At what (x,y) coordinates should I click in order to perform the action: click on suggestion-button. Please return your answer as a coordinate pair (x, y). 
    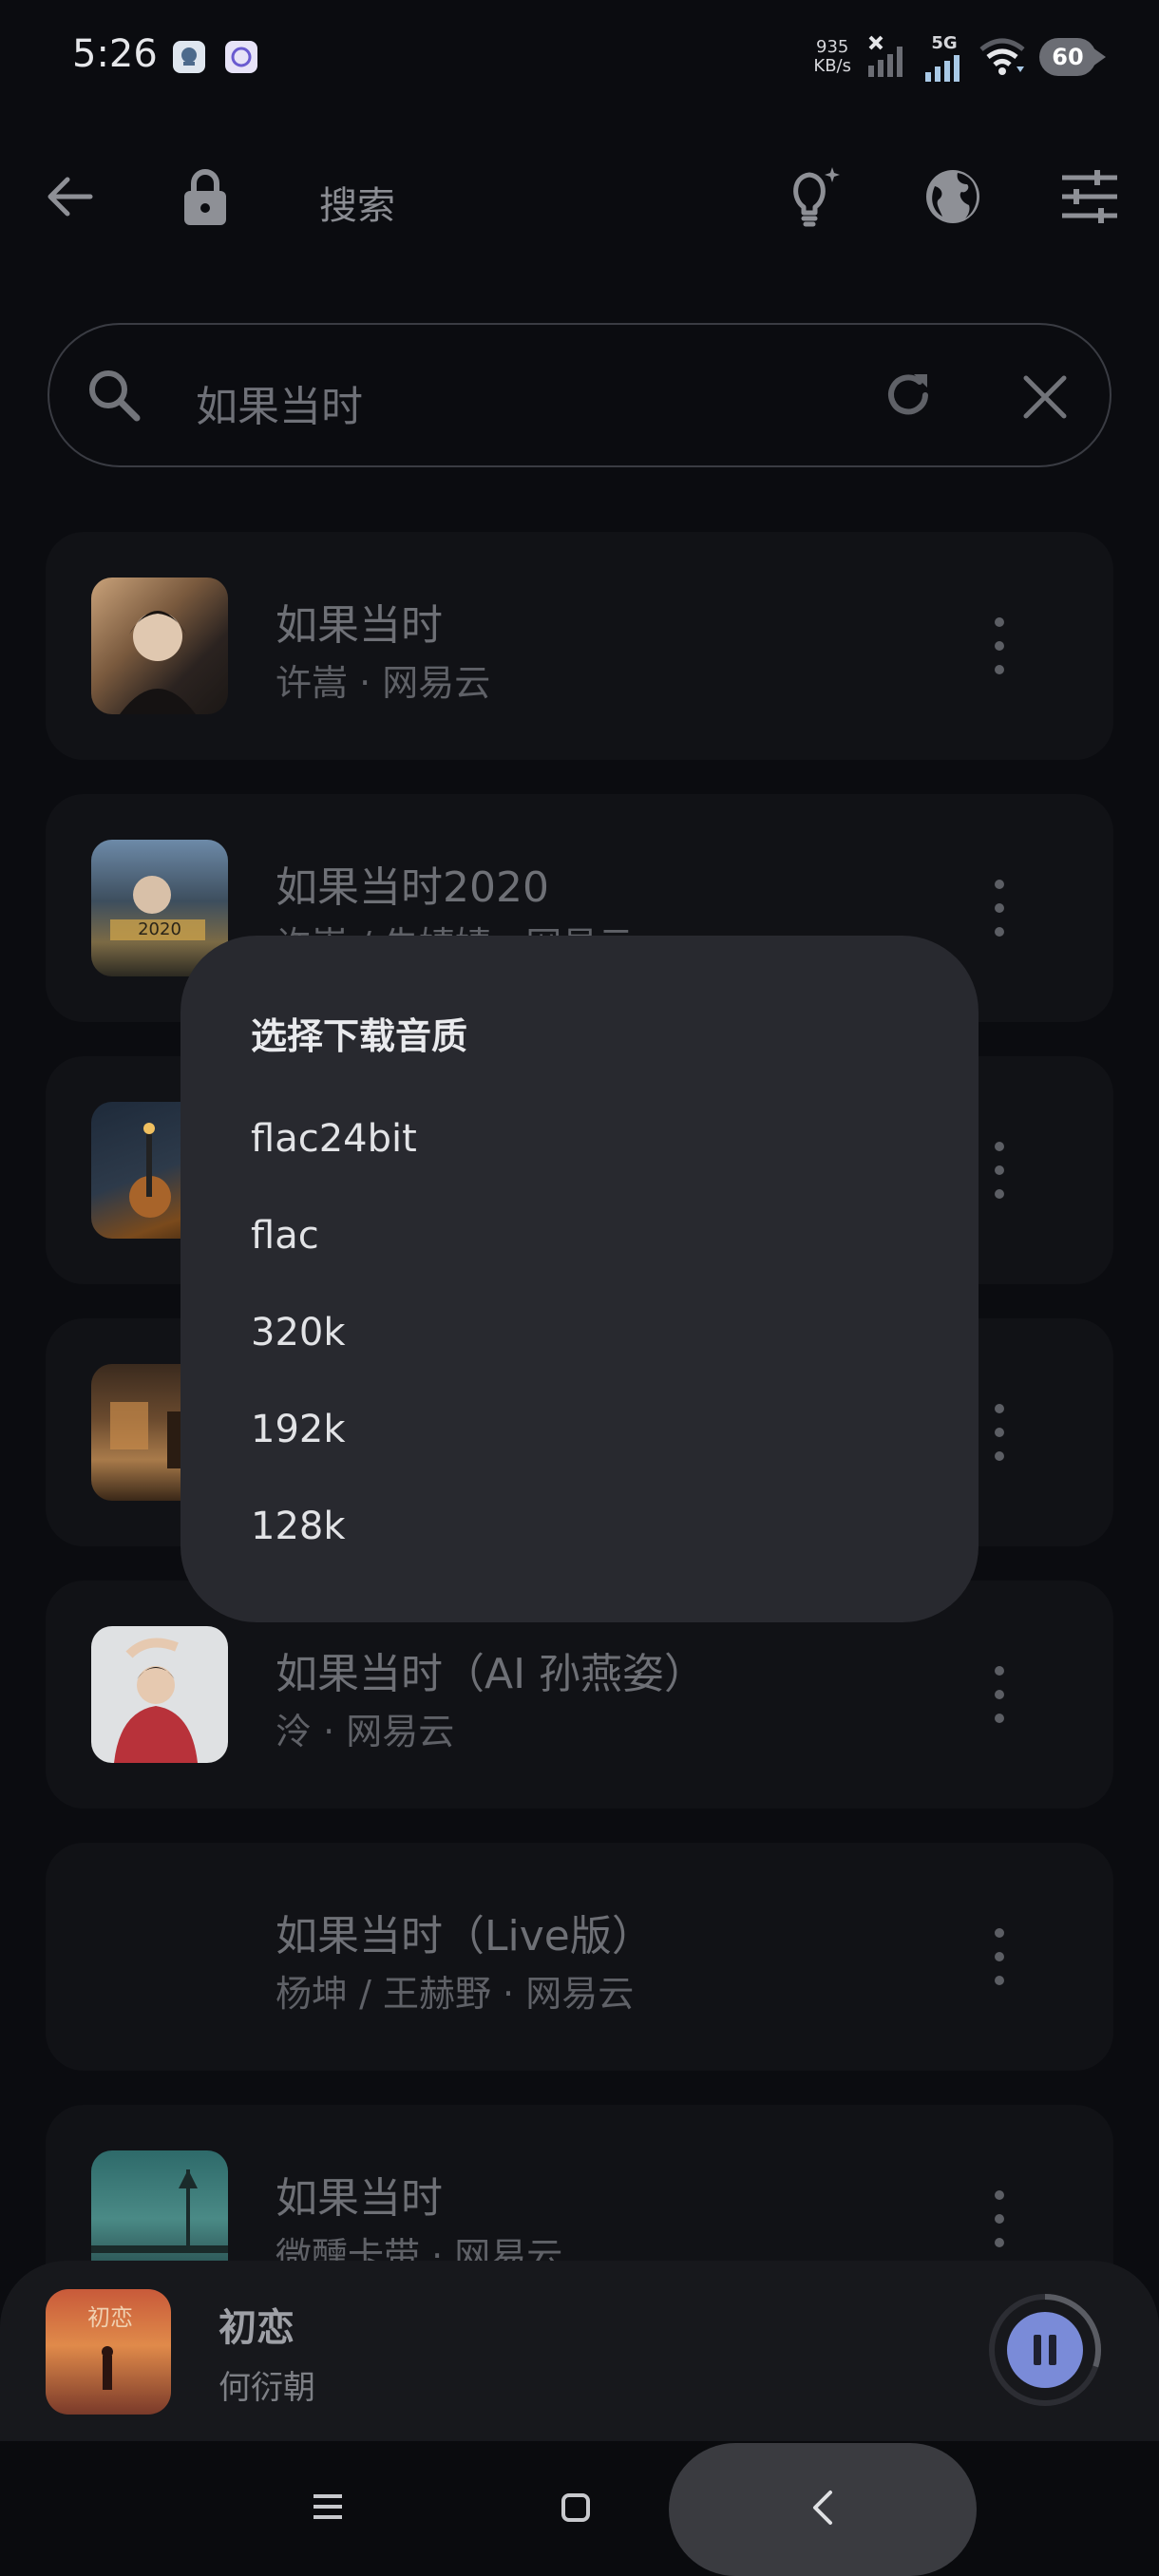
    Looking at the image, I should click on (812, 196).